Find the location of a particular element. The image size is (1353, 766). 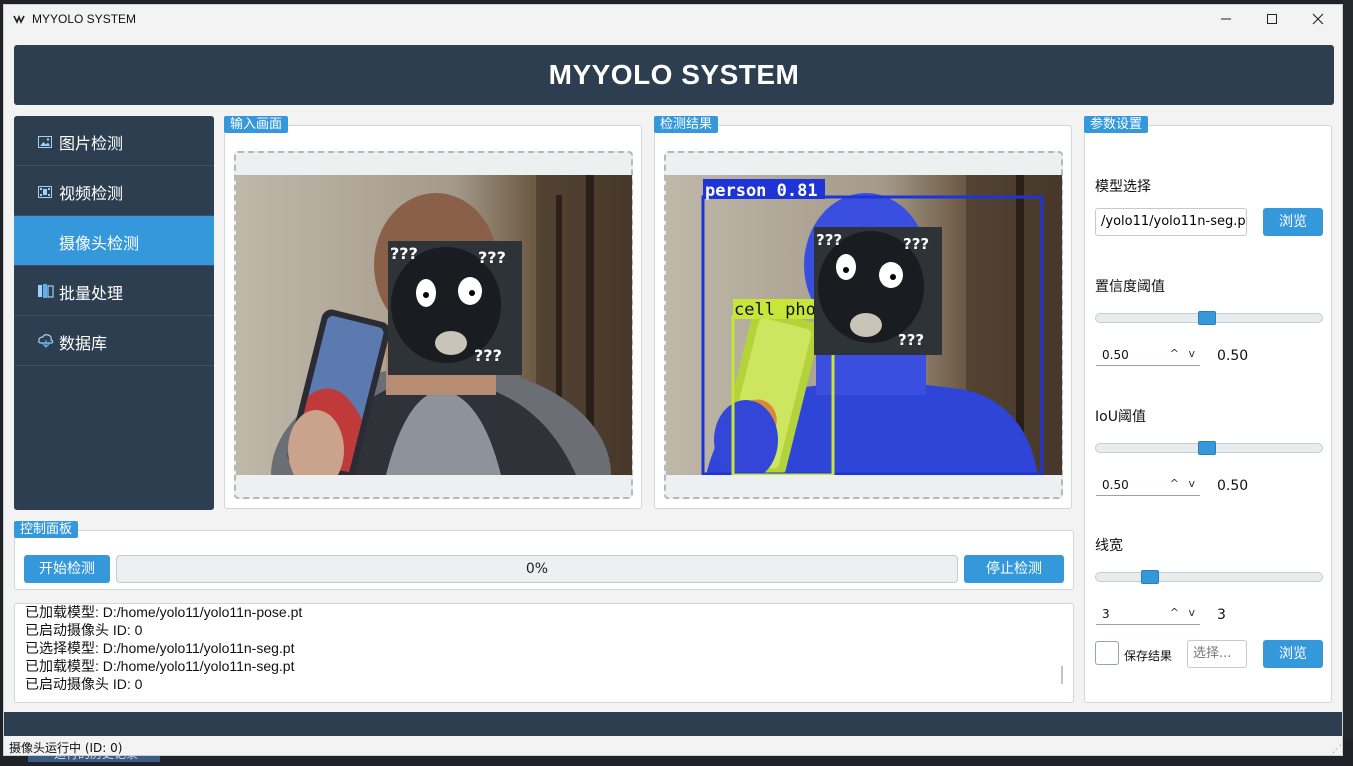

line-width-slider is located at coordinates (1209, 577).